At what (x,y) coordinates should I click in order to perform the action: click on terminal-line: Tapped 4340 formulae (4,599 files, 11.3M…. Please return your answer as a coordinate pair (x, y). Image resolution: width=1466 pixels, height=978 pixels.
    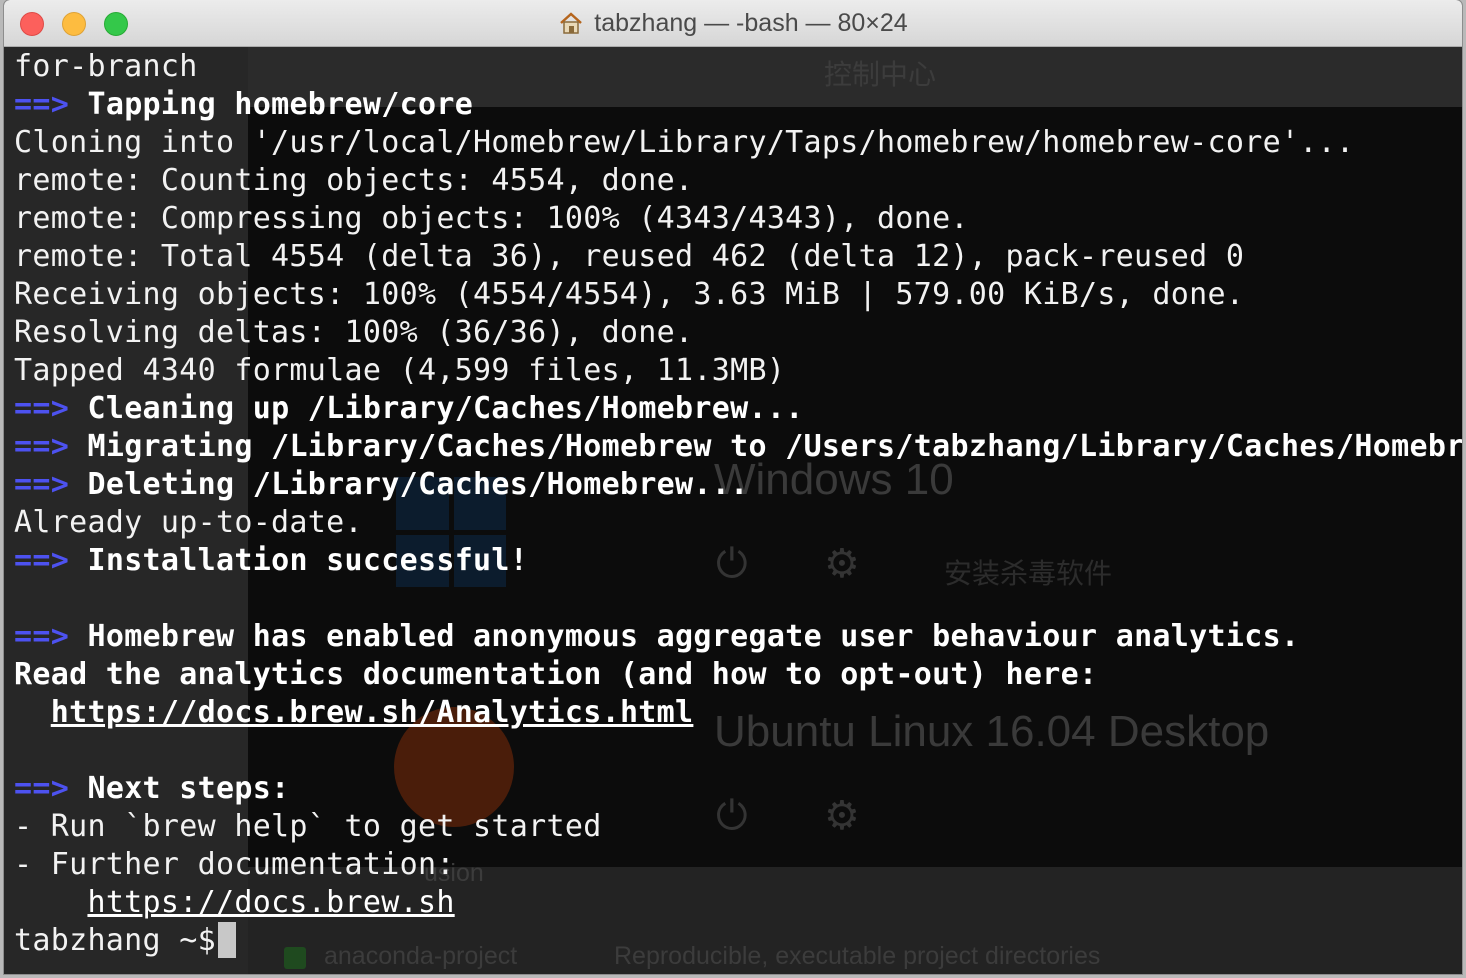
    Looking at the image, I should click on (400, 370).